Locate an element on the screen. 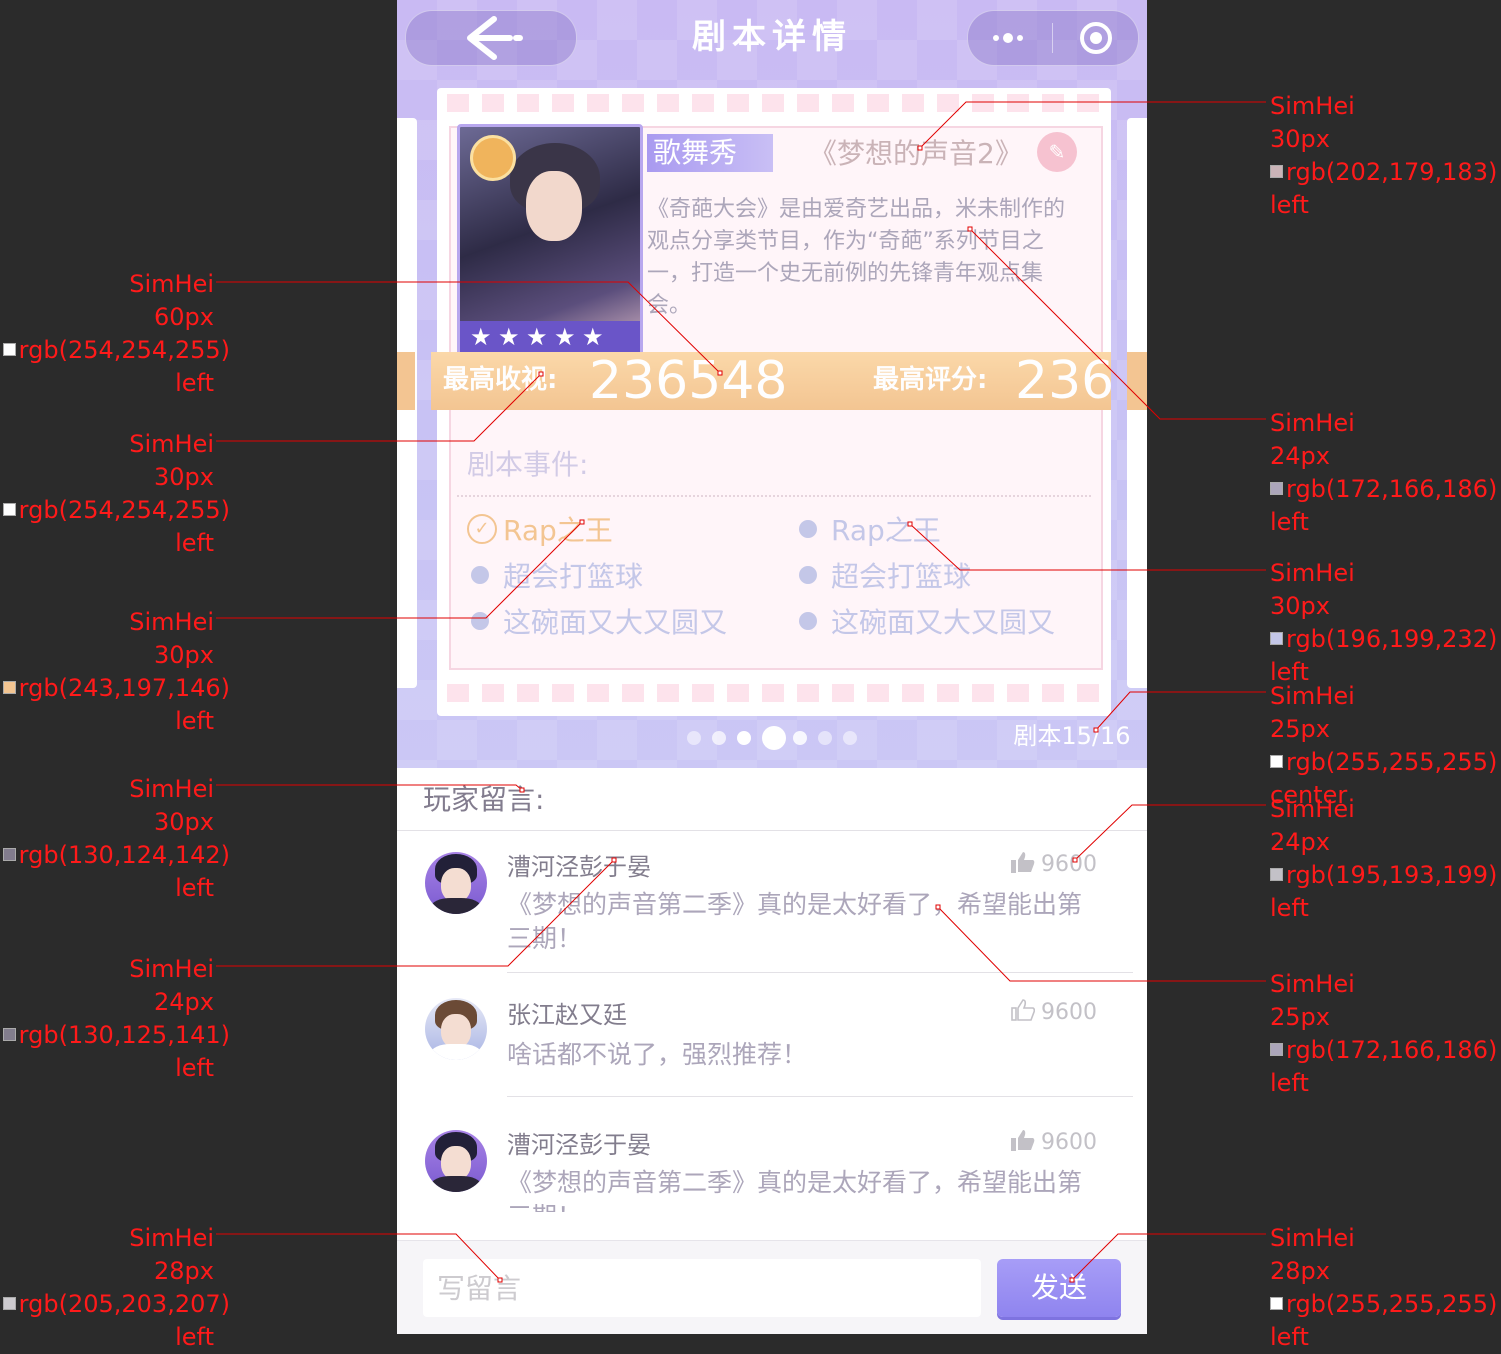 Image resolution: width=1501 pixels, height=1354 pixels. annotation-label: SimHei 24px rgb(195,193,199) left is located at coordinates (1384, 858).